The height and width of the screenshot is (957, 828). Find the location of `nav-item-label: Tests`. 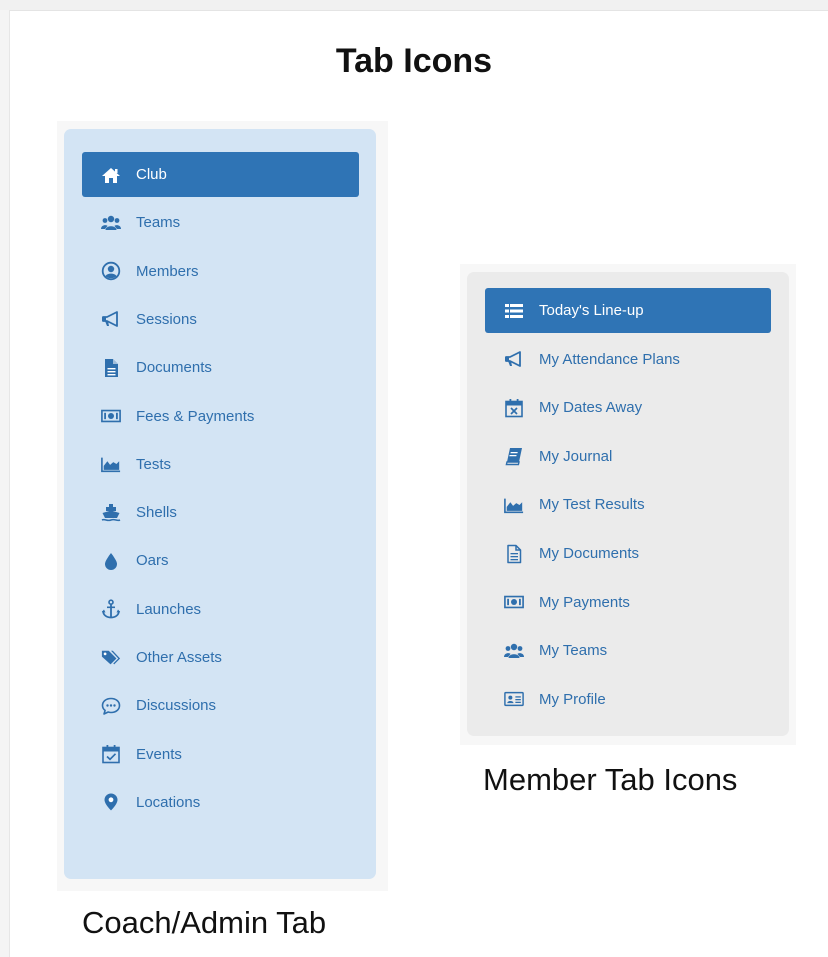

nav-item-label: Tests is located at coordinates (154, 464).